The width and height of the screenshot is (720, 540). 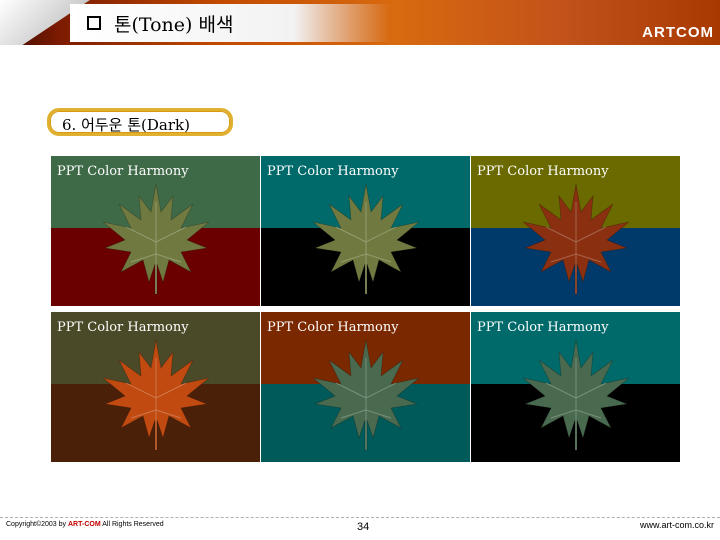 I want to click on website-link: www.art-com.co.kr, so click(x=677, y=525).